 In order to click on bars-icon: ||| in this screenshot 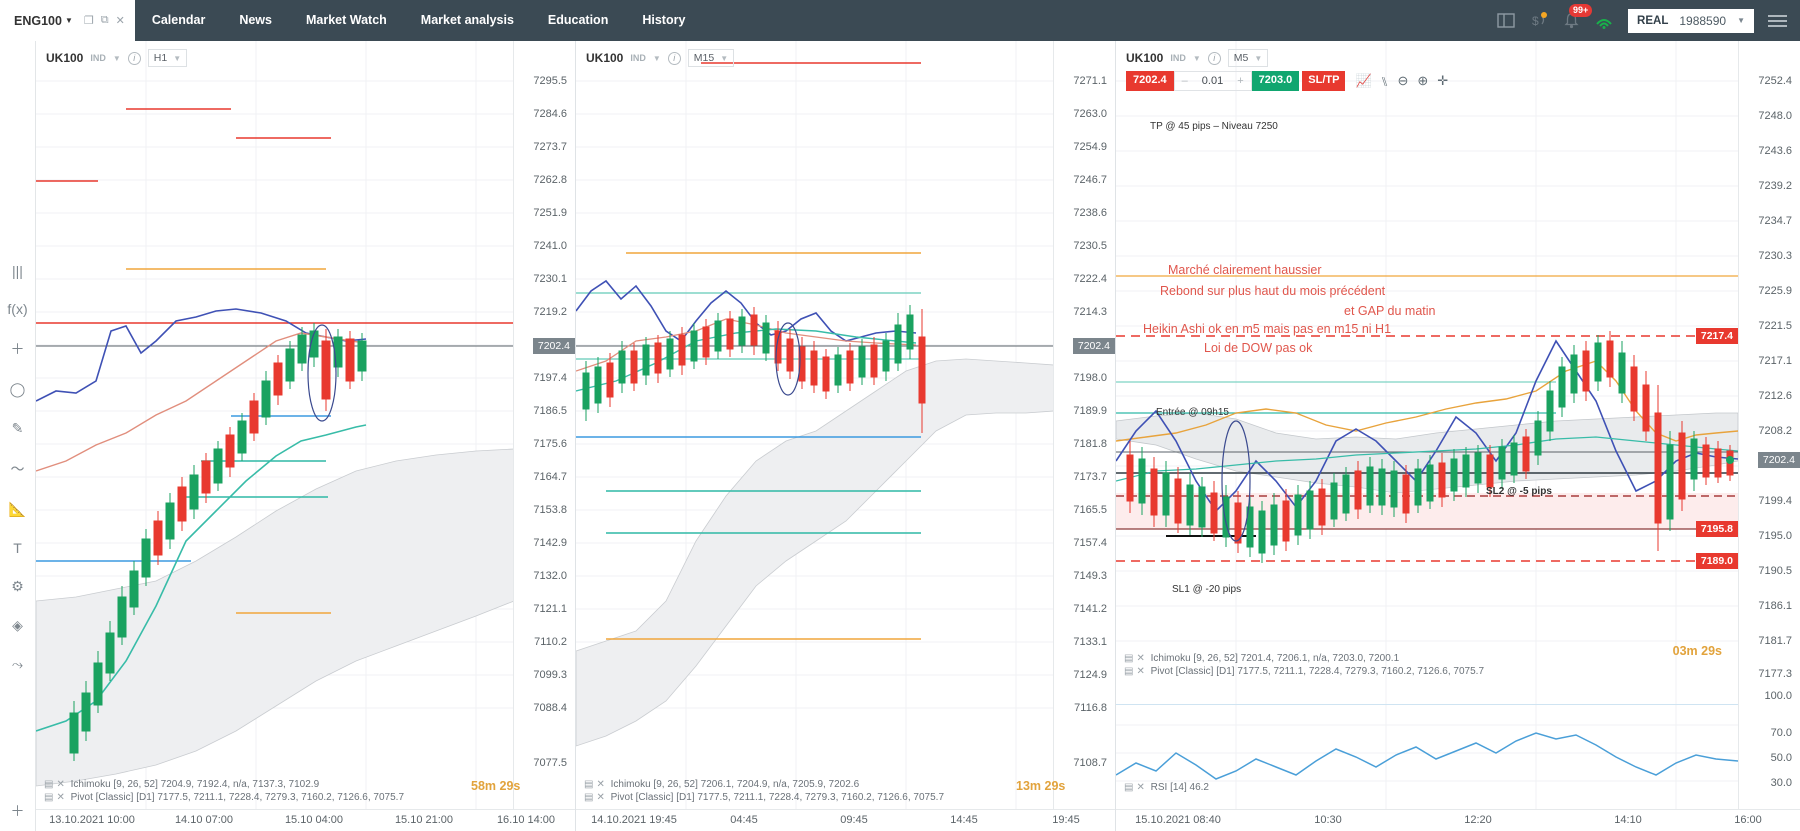, I will do `click(17, 271)`.